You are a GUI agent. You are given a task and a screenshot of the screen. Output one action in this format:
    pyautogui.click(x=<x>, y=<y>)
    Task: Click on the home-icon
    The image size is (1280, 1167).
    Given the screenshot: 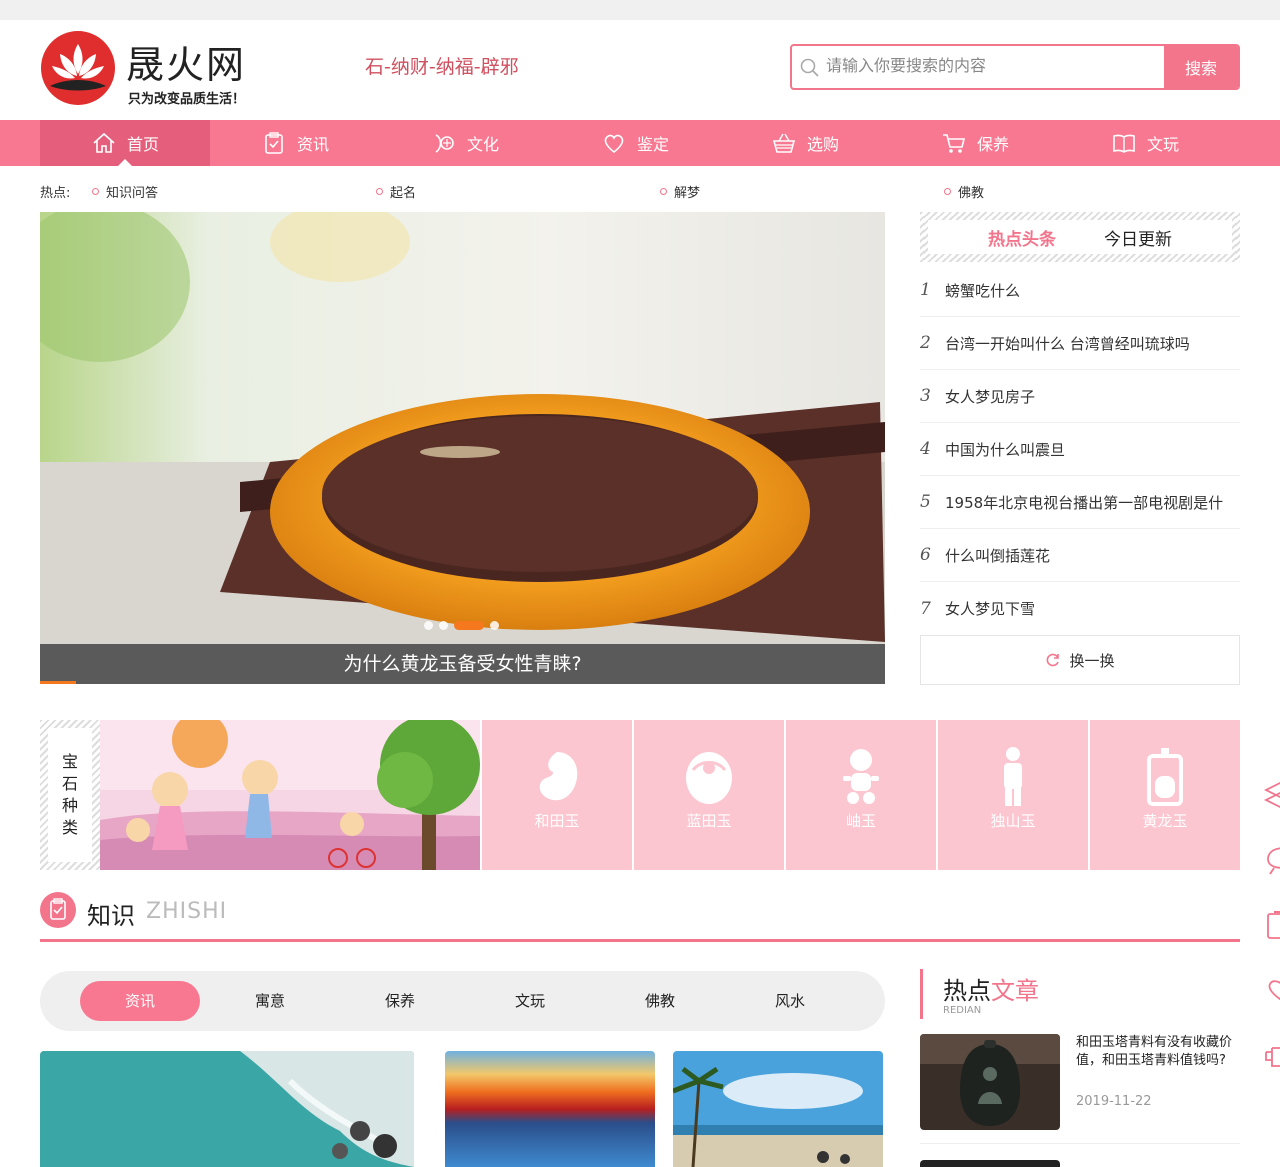 What is the action you would take?
    pyautogui.click(x=104, y=142)
    